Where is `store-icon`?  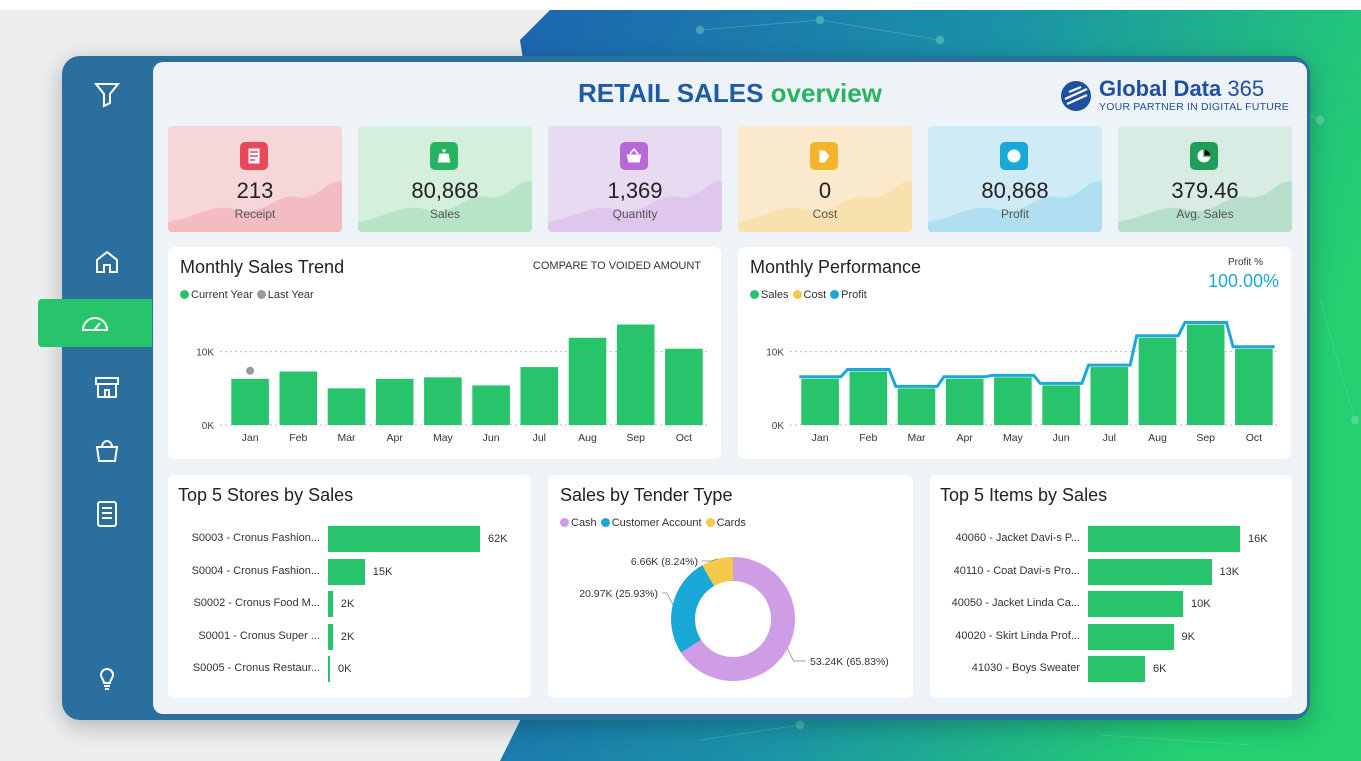
store-icon is located at coordinates (107, 387).